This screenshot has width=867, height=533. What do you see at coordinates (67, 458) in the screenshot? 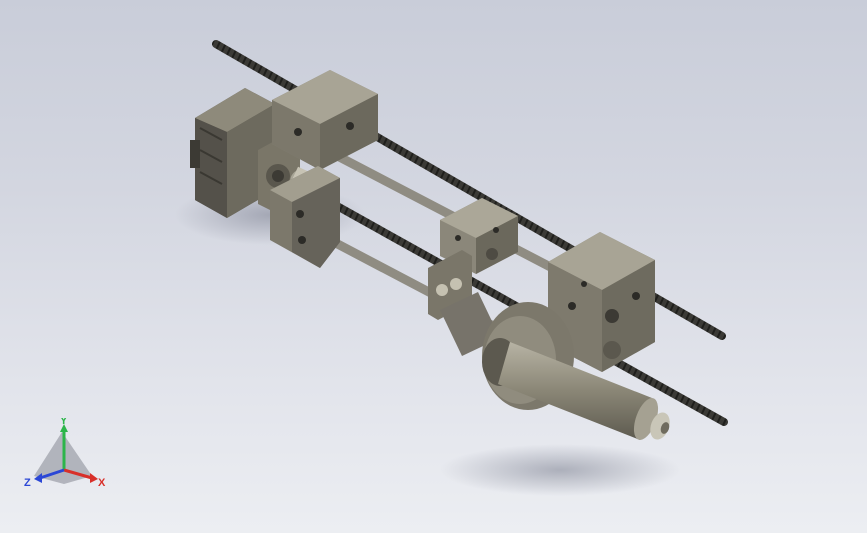
I see `orientation-triad: Y X Z` at bounding box center [67, 458].